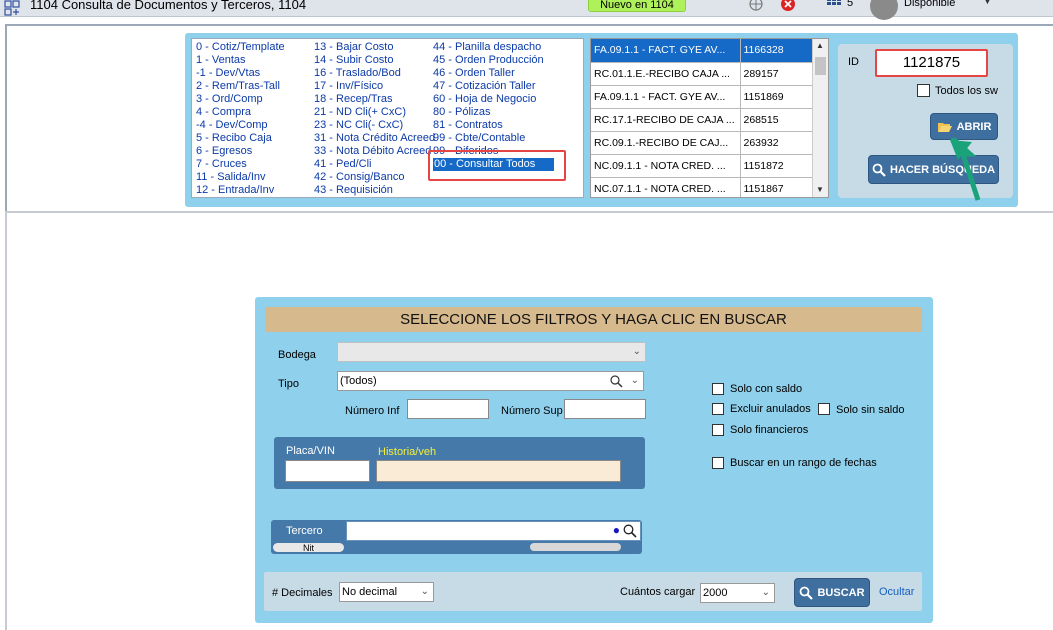 The height and width of the screenshot is (630, 1053). Describe the element at coordinates (374, 125) in the screenshot. I see `doc-type-item: 23 - NC Cli(- CxC)` at that location.